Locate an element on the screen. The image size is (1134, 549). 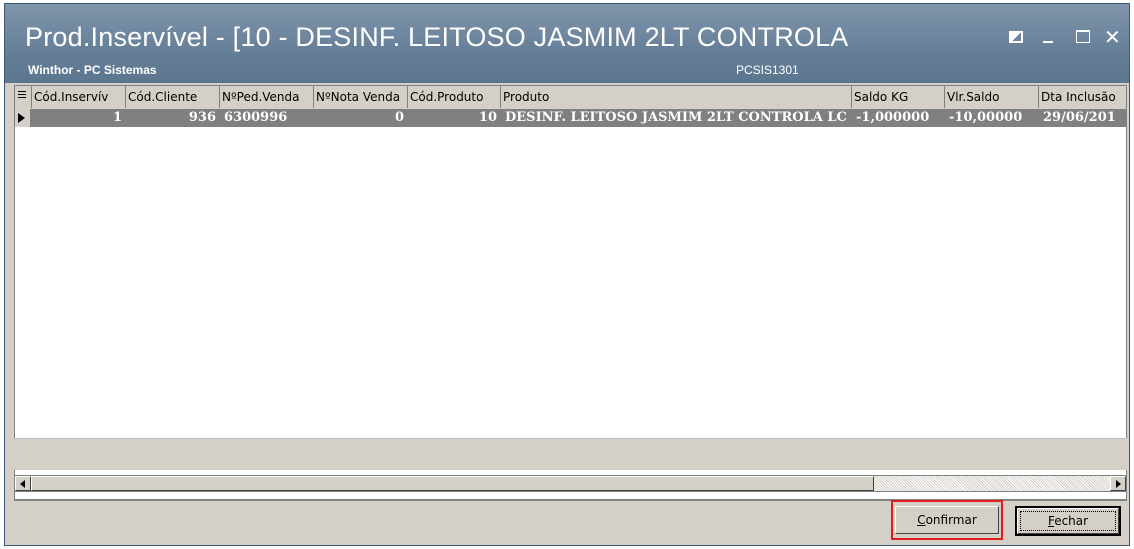
cell-cod-produto: 10 is located at coordinates (454, 118).